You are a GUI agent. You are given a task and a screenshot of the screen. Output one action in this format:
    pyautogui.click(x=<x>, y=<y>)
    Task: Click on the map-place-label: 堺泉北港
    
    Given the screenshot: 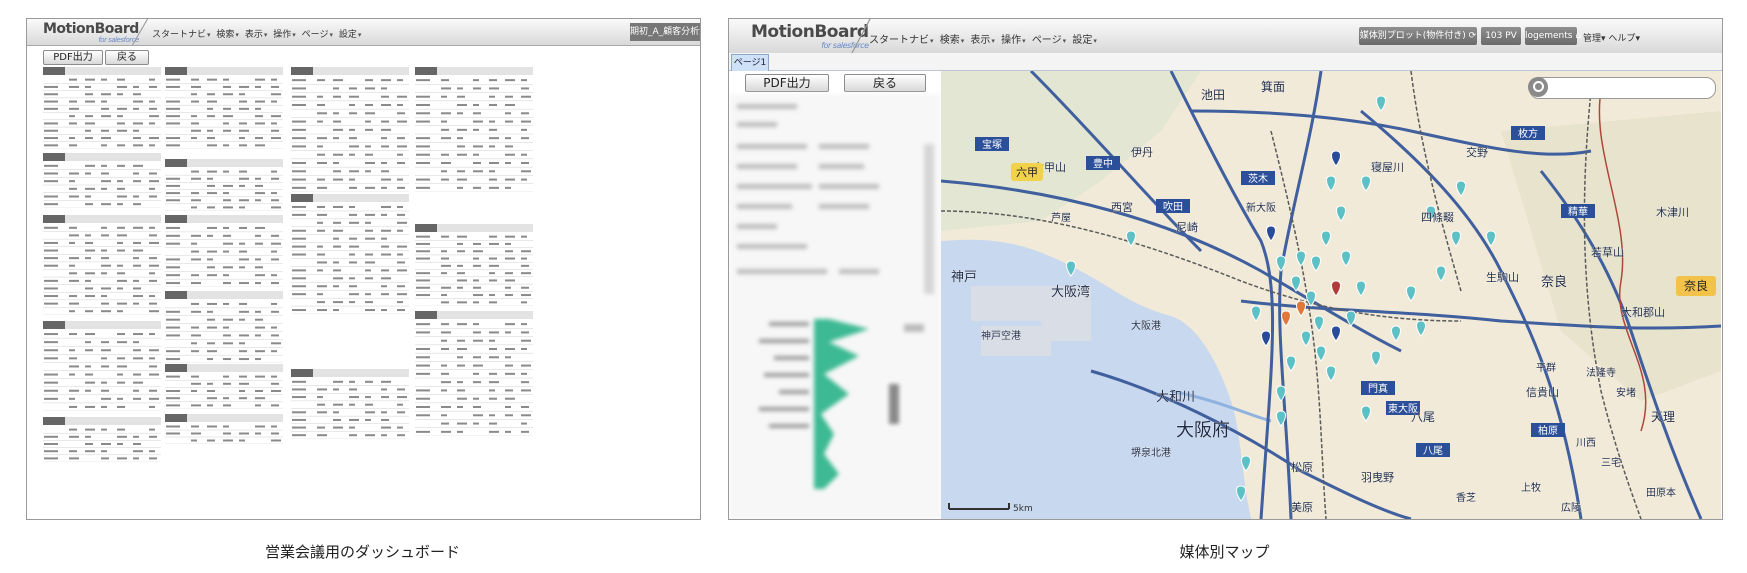 What is the action you would take?
    pyautogui.click(x=1151, y=452)
    